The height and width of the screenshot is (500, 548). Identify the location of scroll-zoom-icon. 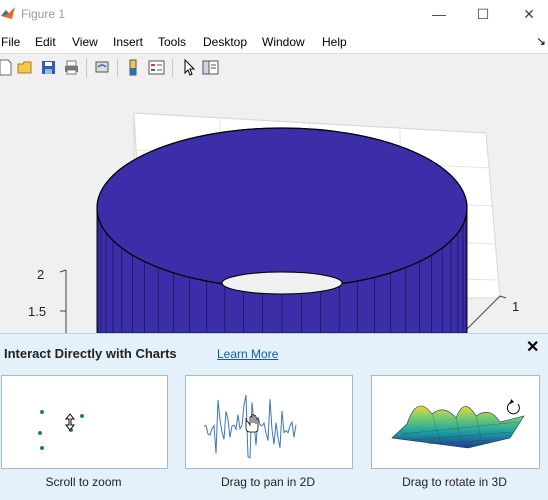
(61, 430).